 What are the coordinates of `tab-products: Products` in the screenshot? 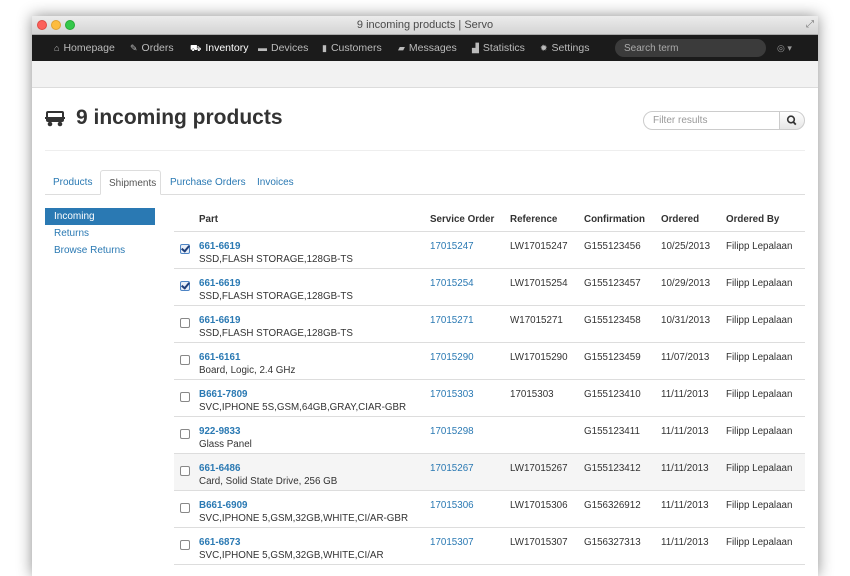 It's located at (72, 182).